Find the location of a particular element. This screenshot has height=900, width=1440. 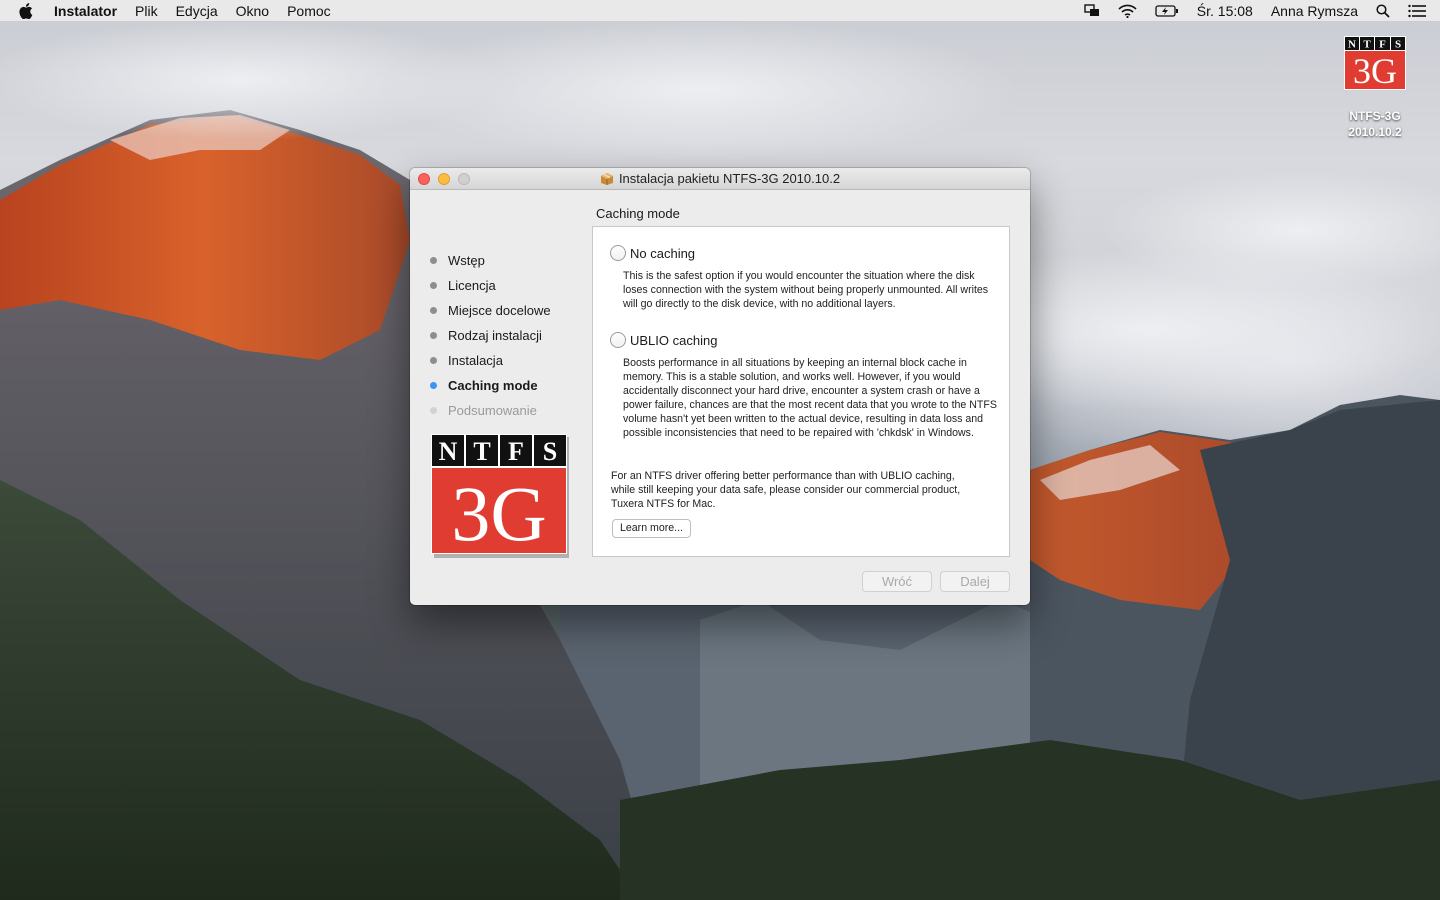

menu-app-name: Instalator is located at coordinates (85, 11).